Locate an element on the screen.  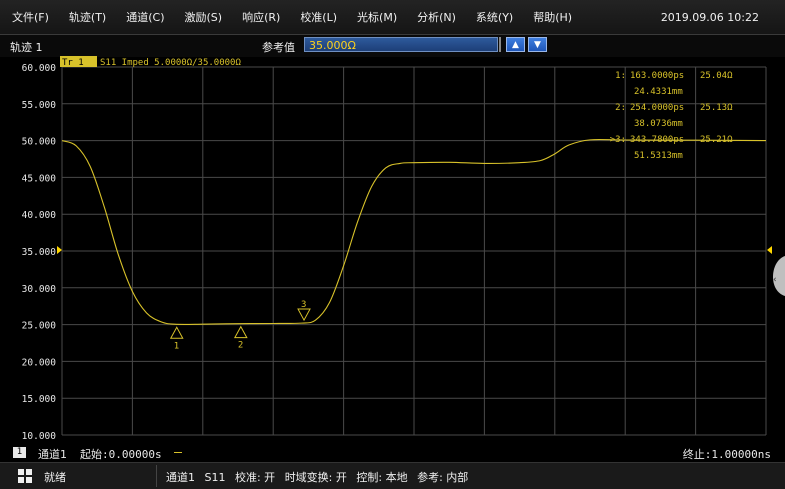
y-tick-label: 20.000 is located at coordinates (39, 362).